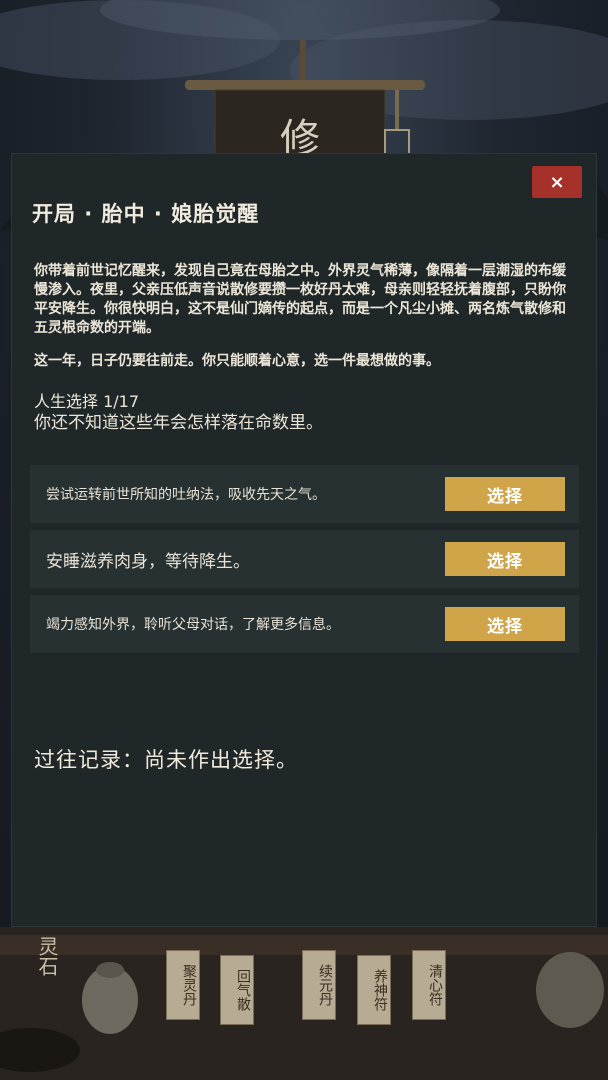  I want to click on tag-4: 清心符, so click(429, 985).